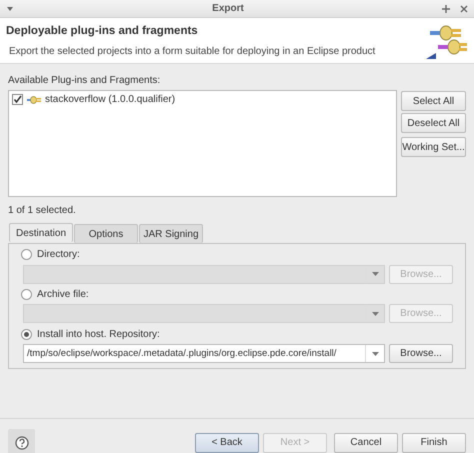 The image size is (474, 453). What do you see at coordinates (433, 123) in the screenshot?
I see `list-action-button: Deselect All` at bounding box center [433, 123].